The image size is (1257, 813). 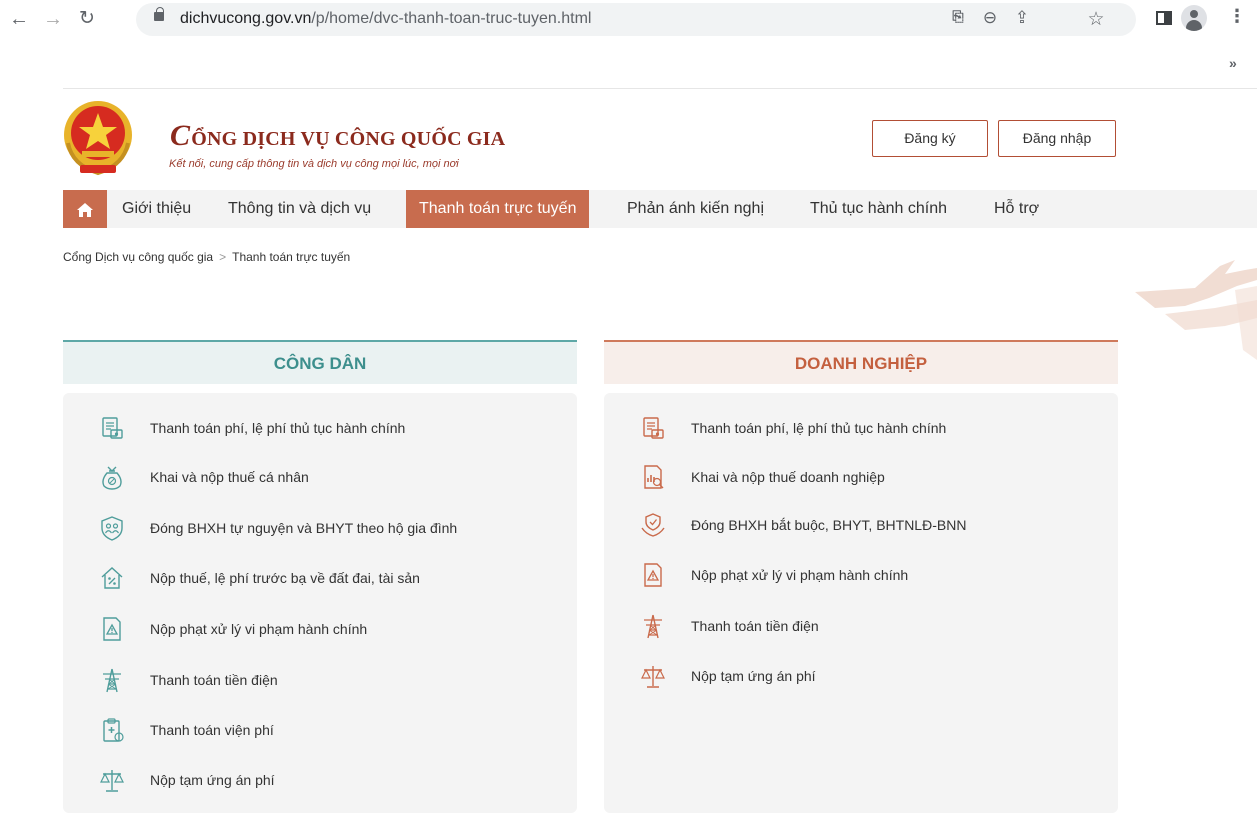 What do you see at coordinates (990, 18) in the screenshot?
I see `zoom-icon: ⊖` at bounding box center [990, 18].